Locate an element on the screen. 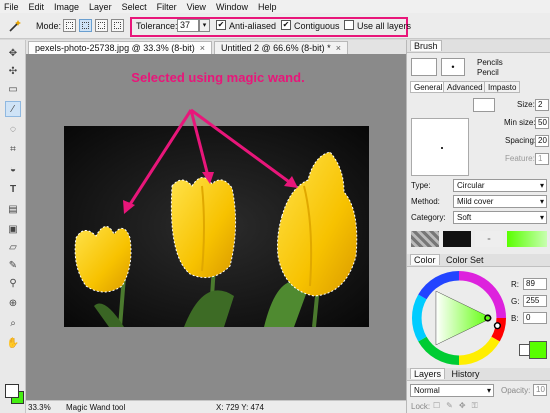 The image size is (550, 413). method-select: Mild cover is located at coordinates (500, 201).